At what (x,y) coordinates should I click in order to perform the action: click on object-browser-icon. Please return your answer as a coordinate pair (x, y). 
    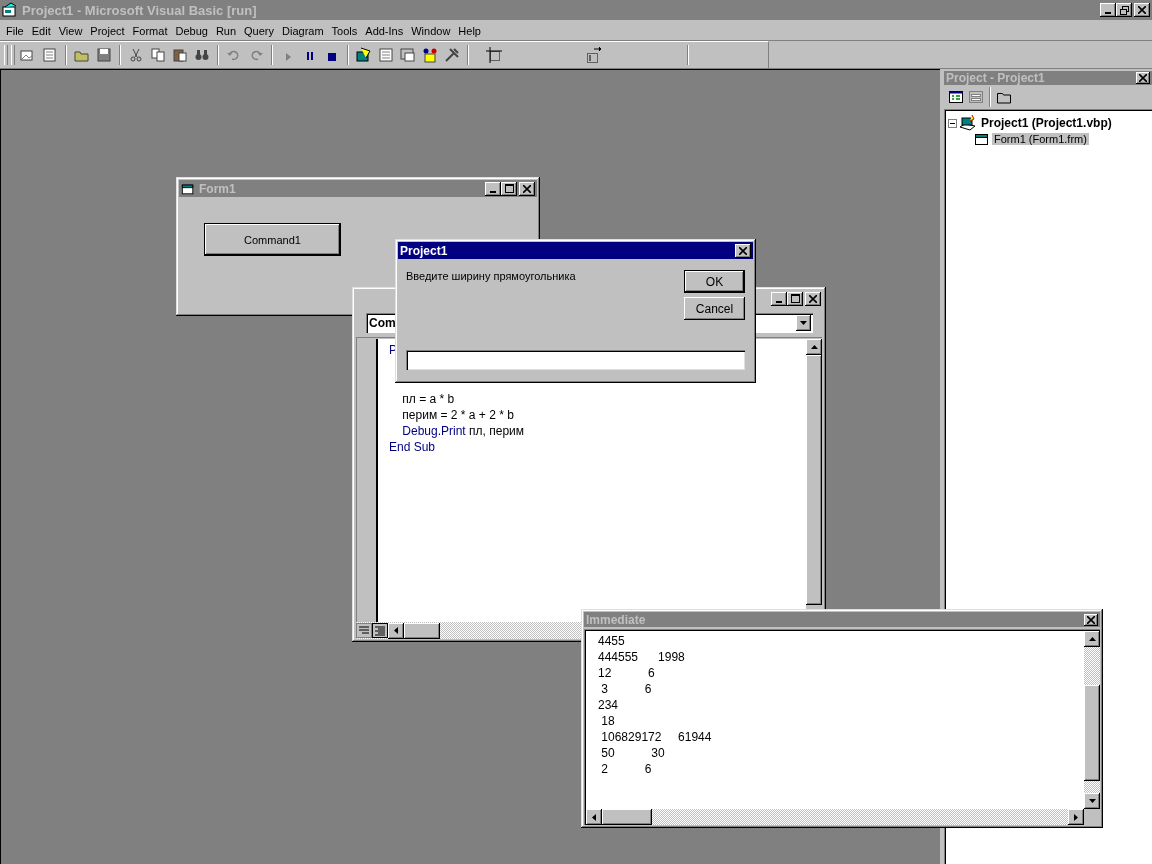
    Looking at the image, I should click on (430, 55).